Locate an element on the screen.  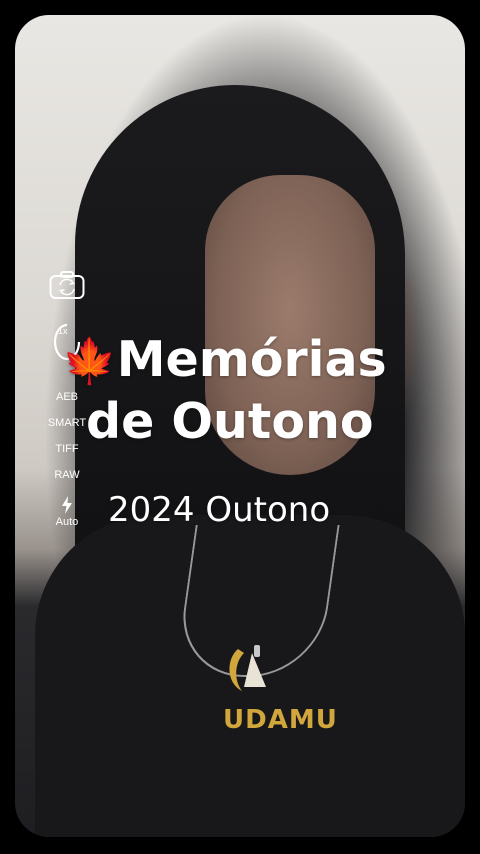
flash-button: Auto is located at coordinates (67, 512).